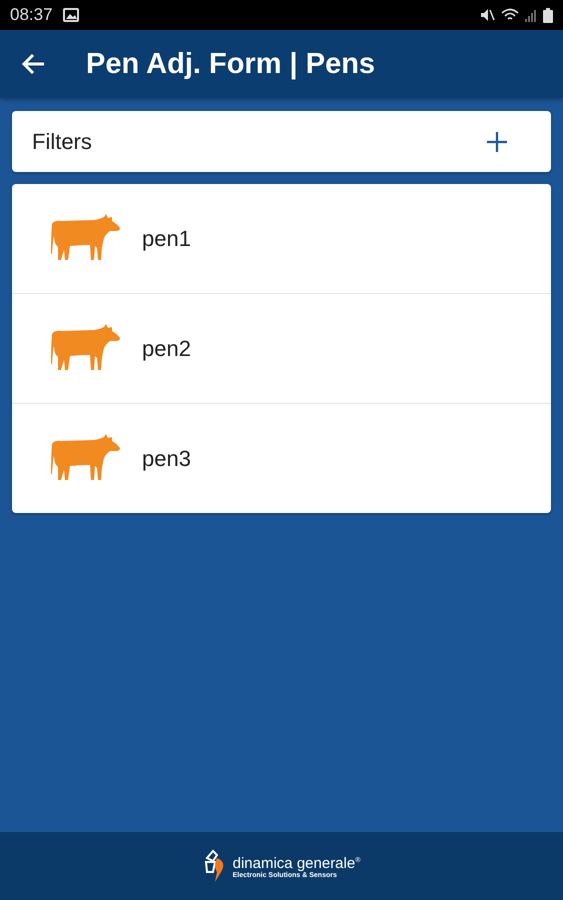 This screenshot has height=900, width=563. Describe the element at coordinates (548, 15) in the screenshot. I see `battery-icon` at that location.